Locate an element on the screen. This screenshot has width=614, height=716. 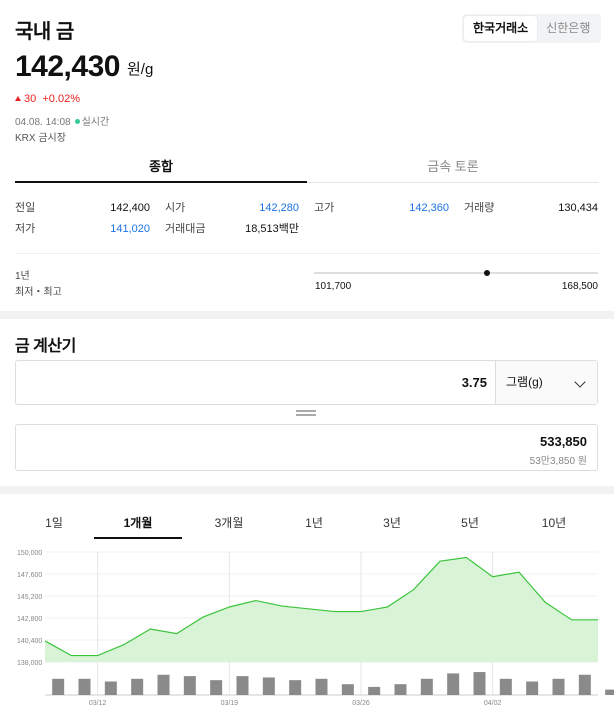
quantity-input: 3.75 is located at coordinates (474, 382).